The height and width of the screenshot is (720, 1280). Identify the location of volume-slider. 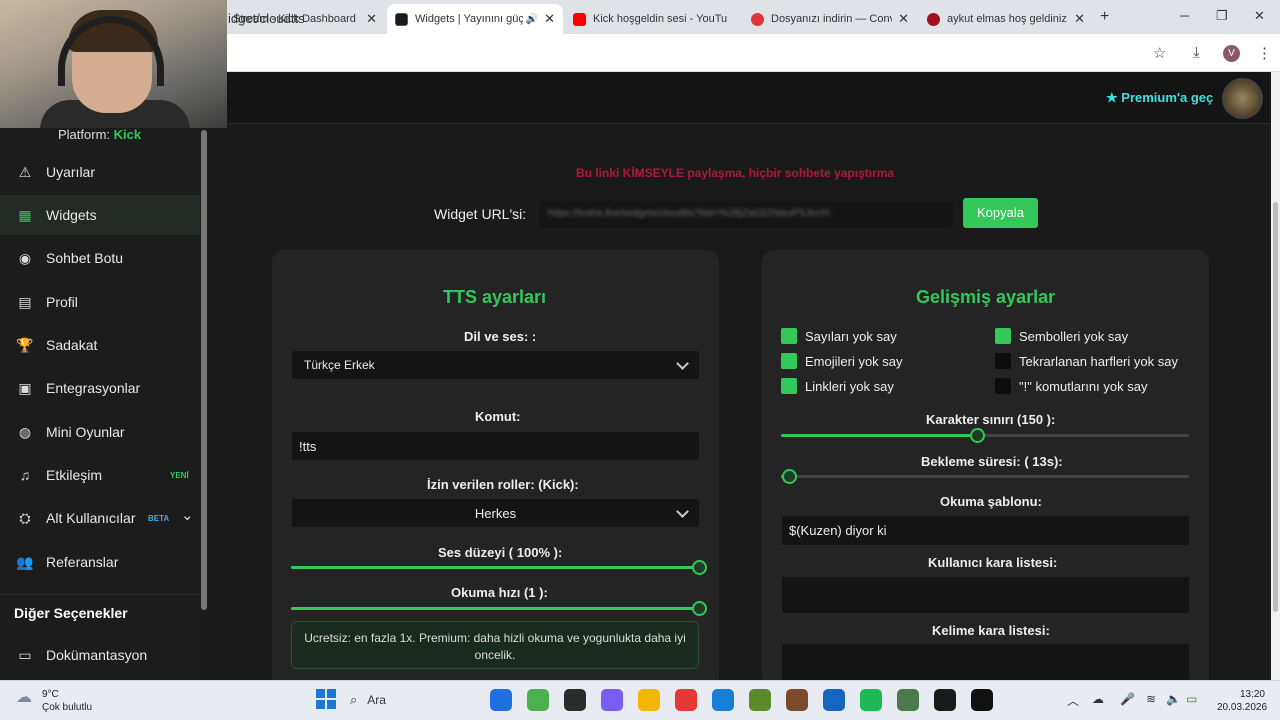
(499, 567).